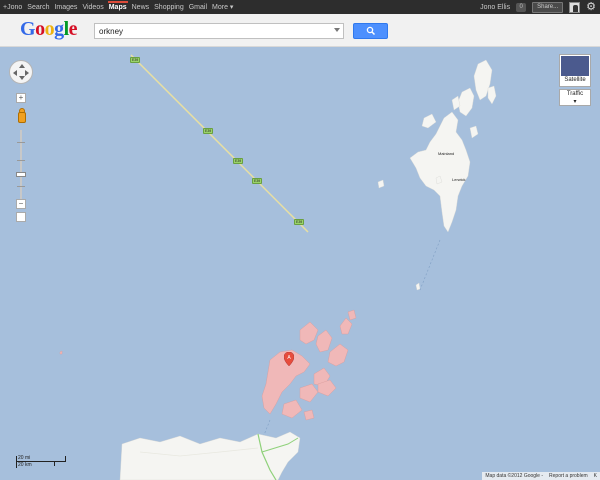  Describe the element at coordinates (21, 217) in the screenshot. I see `magnifier-icon` at that location.